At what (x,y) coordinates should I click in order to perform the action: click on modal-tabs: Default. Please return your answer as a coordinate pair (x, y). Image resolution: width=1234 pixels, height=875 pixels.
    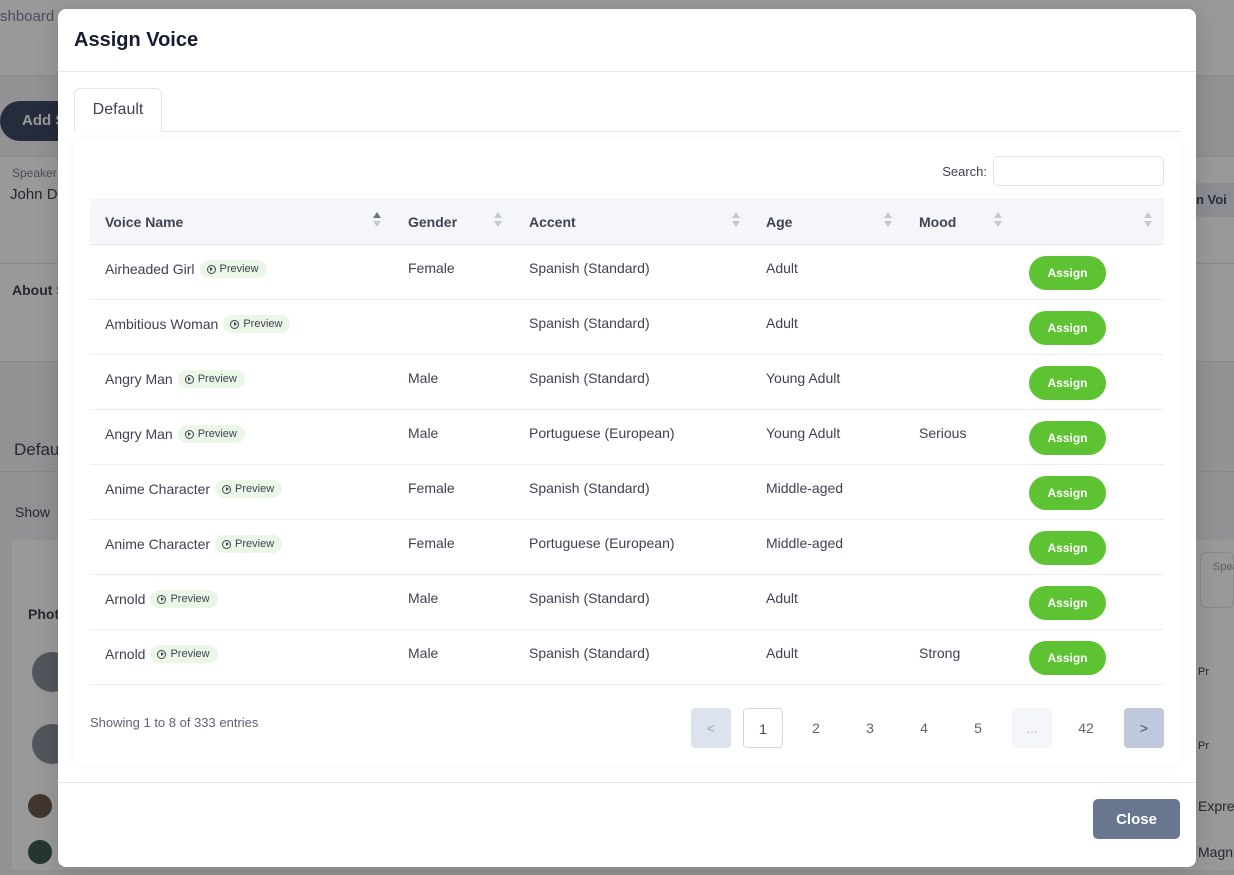
    Looking at the image, I should click on (627, 110).